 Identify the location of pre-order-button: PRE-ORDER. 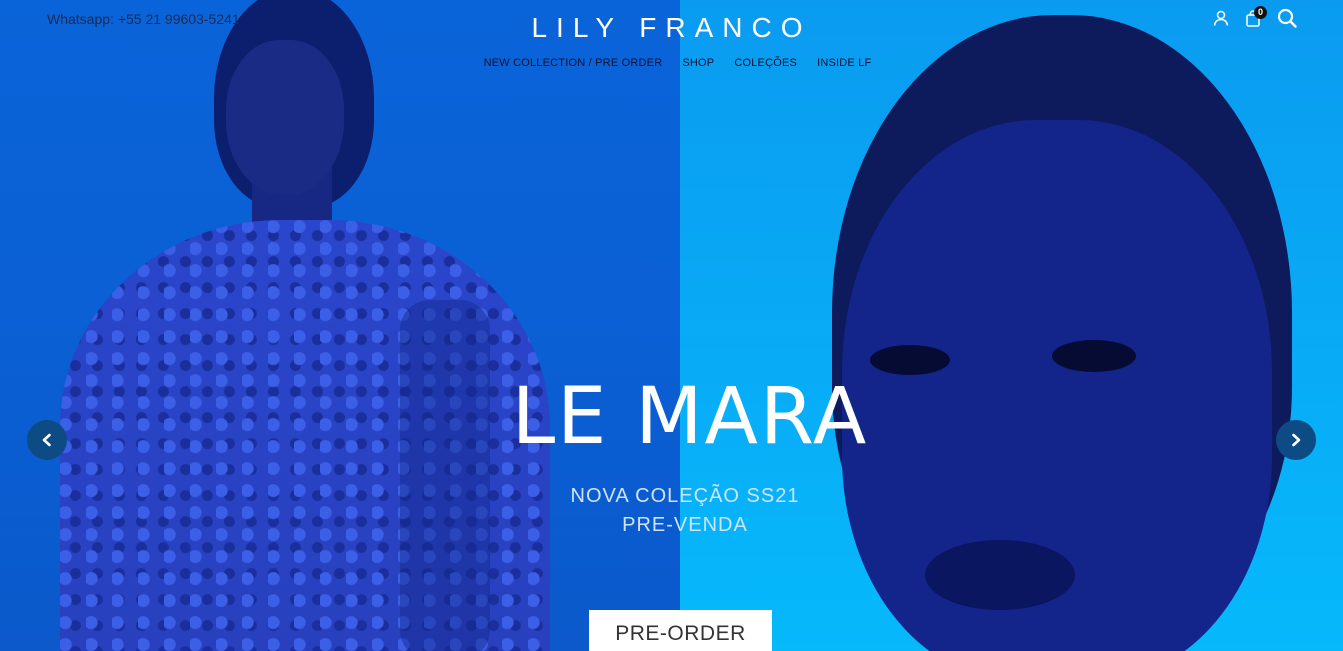
(680, 630).